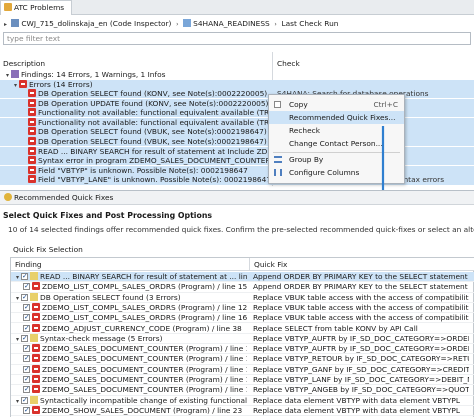 Image resolution: width=474 pixels, height=417 pixels. What do you see at coordinates (96, 23) in the screenshot?
I see `breadcrumb-project: CWJ_715_dolinskaja_en (Code Inspector)` at bounding box center [96, 23].